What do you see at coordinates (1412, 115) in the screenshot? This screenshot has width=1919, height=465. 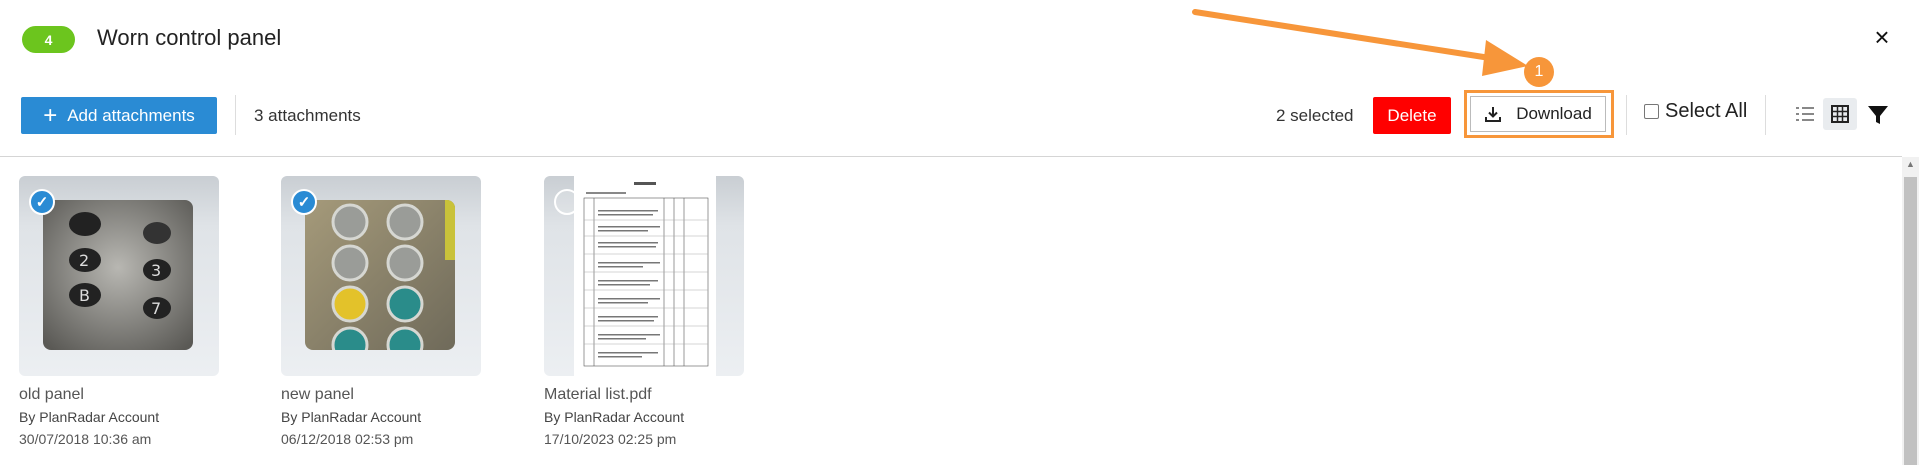 I see `delete-button: Delete` at bounding box center [1412, 115].